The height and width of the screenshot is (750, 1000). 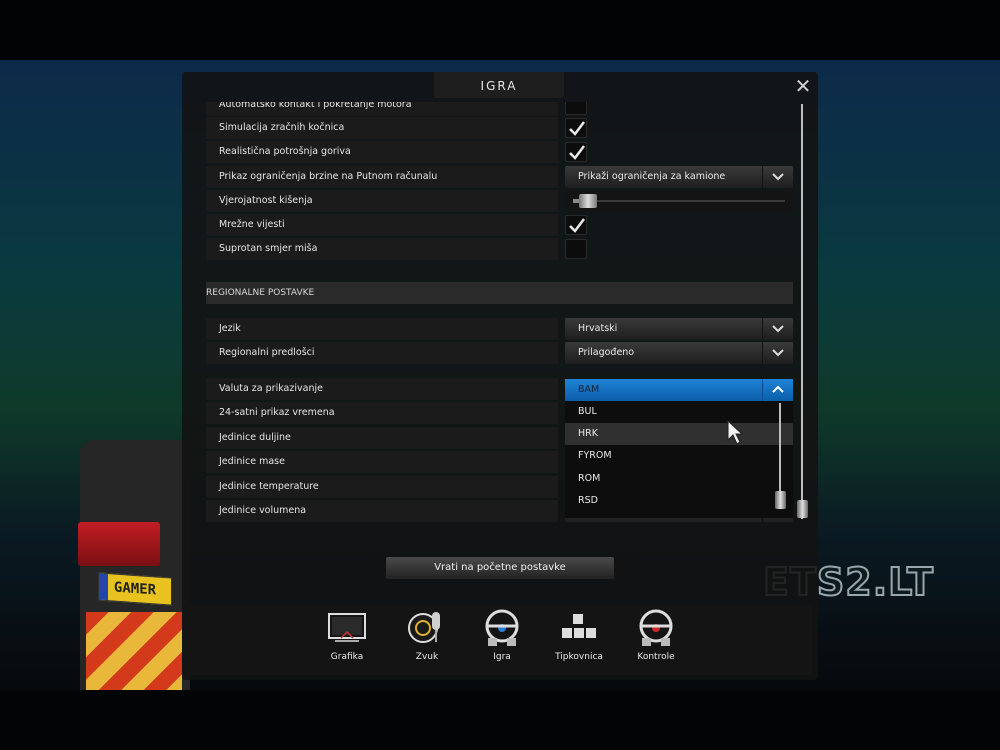 What do you see at coordinates (576, 108) in the screenshot?
I see `auto-ignition-checkbox` at bounding box center [576, 108].